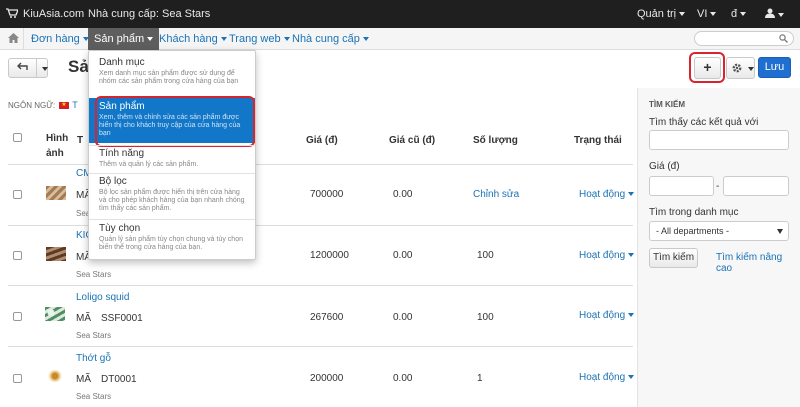  Describe the element at coordinates (734, 14) in the screenshot. I see `currency-label: đ` at that location.